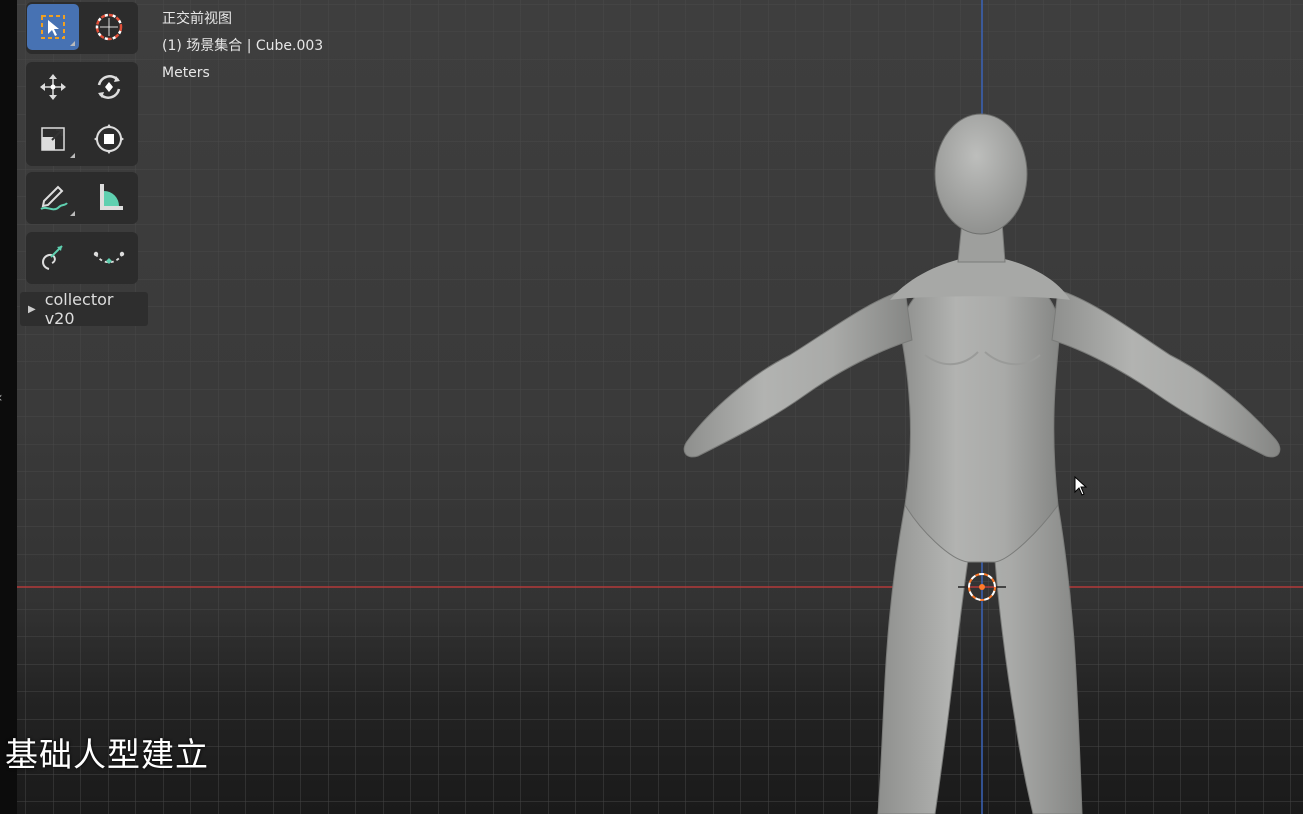  I want to click on annotate-icon, so click(54, 198).